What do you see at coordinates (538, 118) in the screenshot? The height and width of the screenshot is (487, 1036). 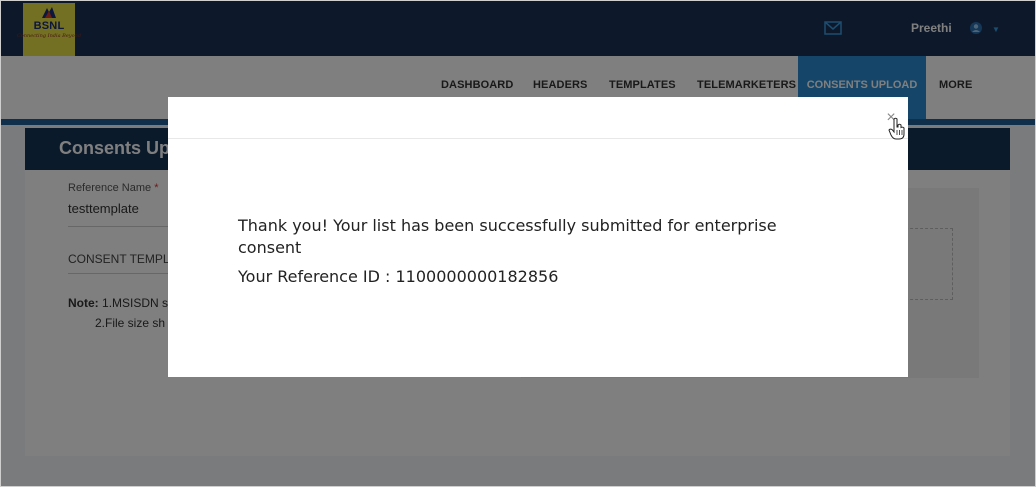 I see `modal-header` at bounding box center [538, 118].